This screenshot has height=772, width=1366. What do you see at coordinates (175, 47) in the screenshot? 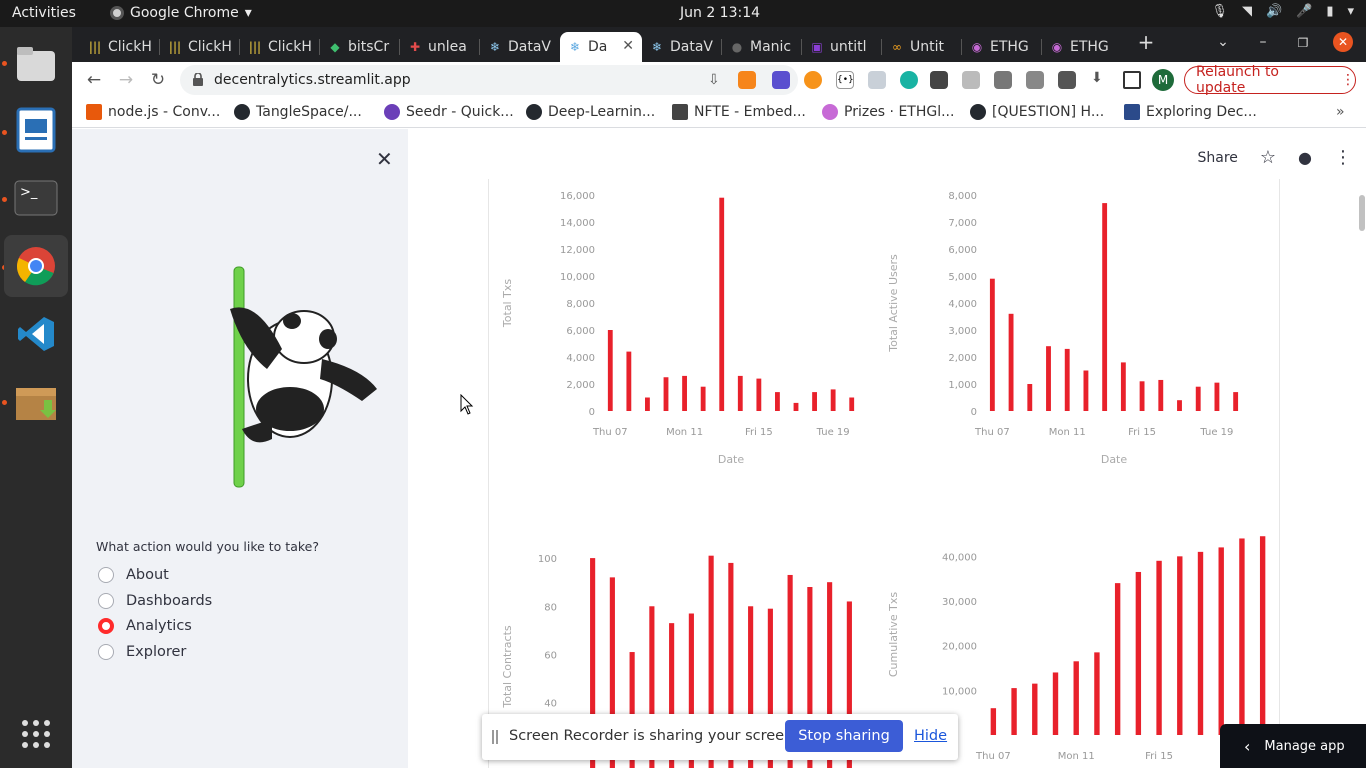
I see `clickhouse-icon: |||` at bounding box center [175, 47].